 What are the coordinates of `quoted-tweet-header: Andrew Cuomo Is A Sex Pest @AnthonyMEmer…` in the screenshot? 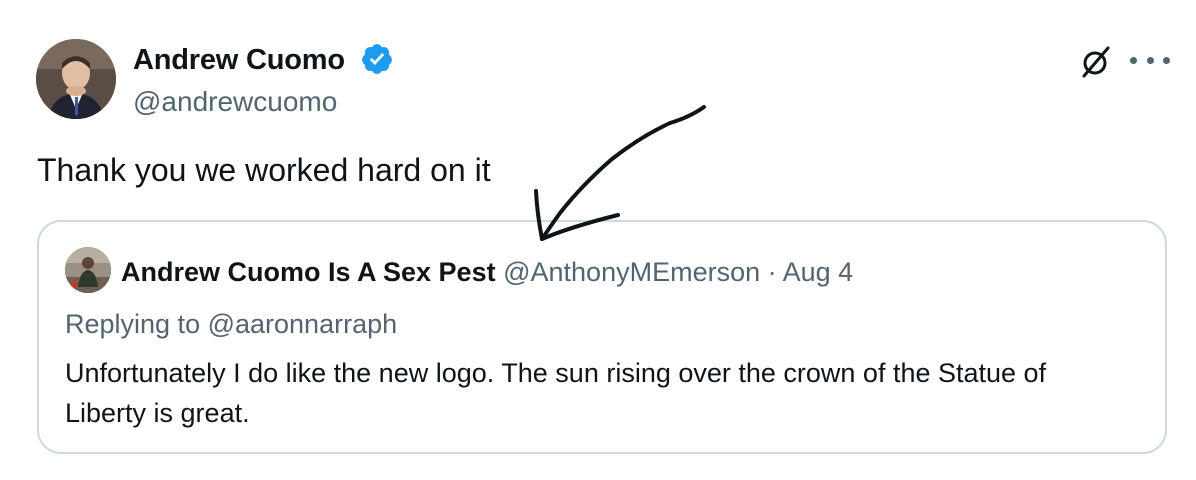 It's located at (487, 272).